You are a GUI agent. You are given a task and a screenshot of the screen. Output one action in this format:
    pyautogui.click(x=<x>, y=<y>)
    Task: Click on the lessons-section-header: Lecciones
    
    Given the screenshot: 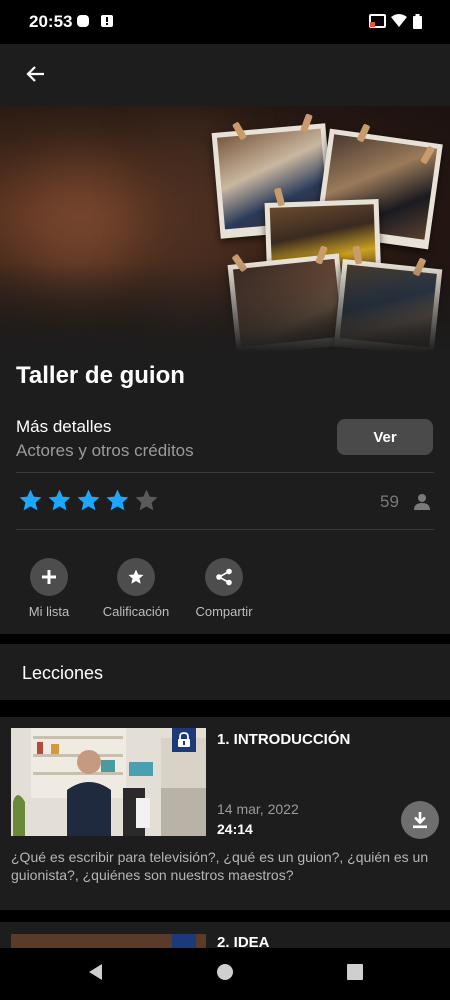 What is the action you would take?
    pyautogui.click(x=225, y=672)
    